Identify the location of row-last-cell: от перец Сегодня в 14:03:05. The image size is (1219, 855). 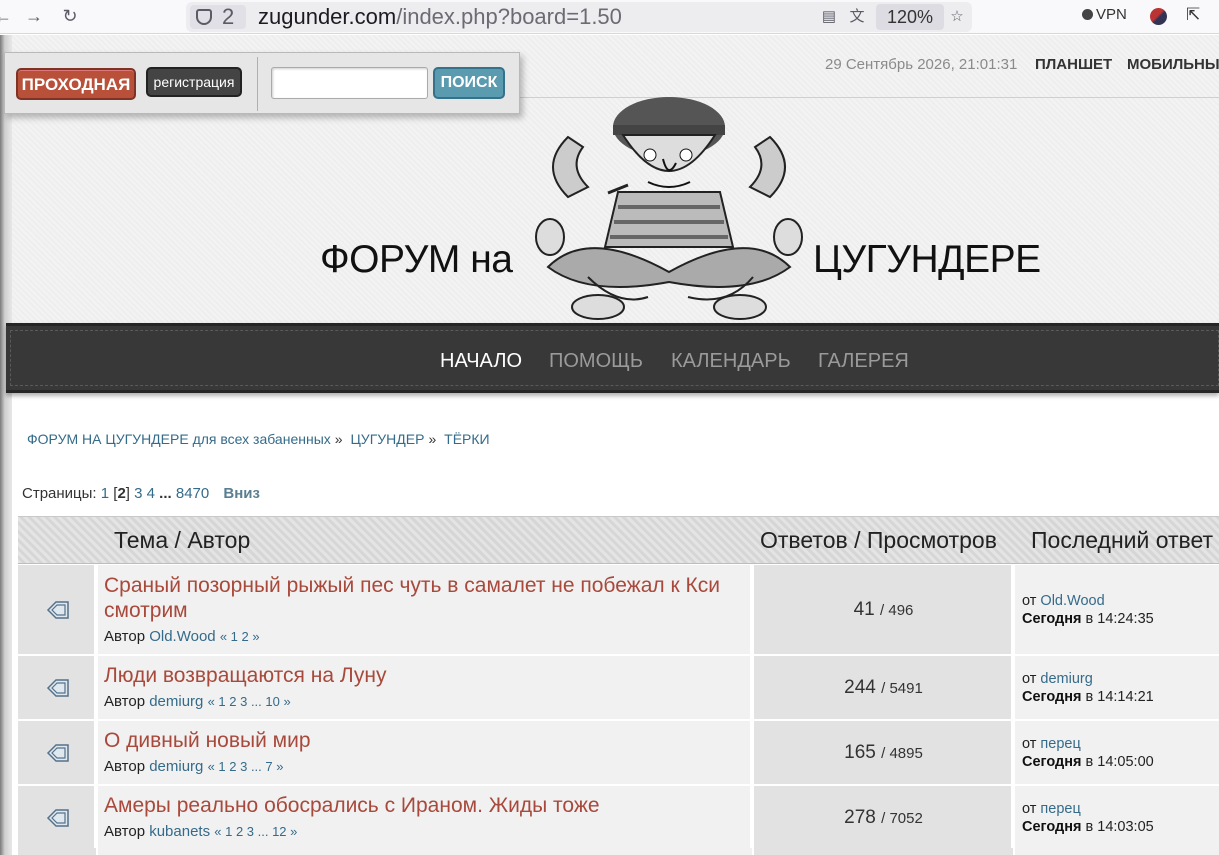
(1117, 817).